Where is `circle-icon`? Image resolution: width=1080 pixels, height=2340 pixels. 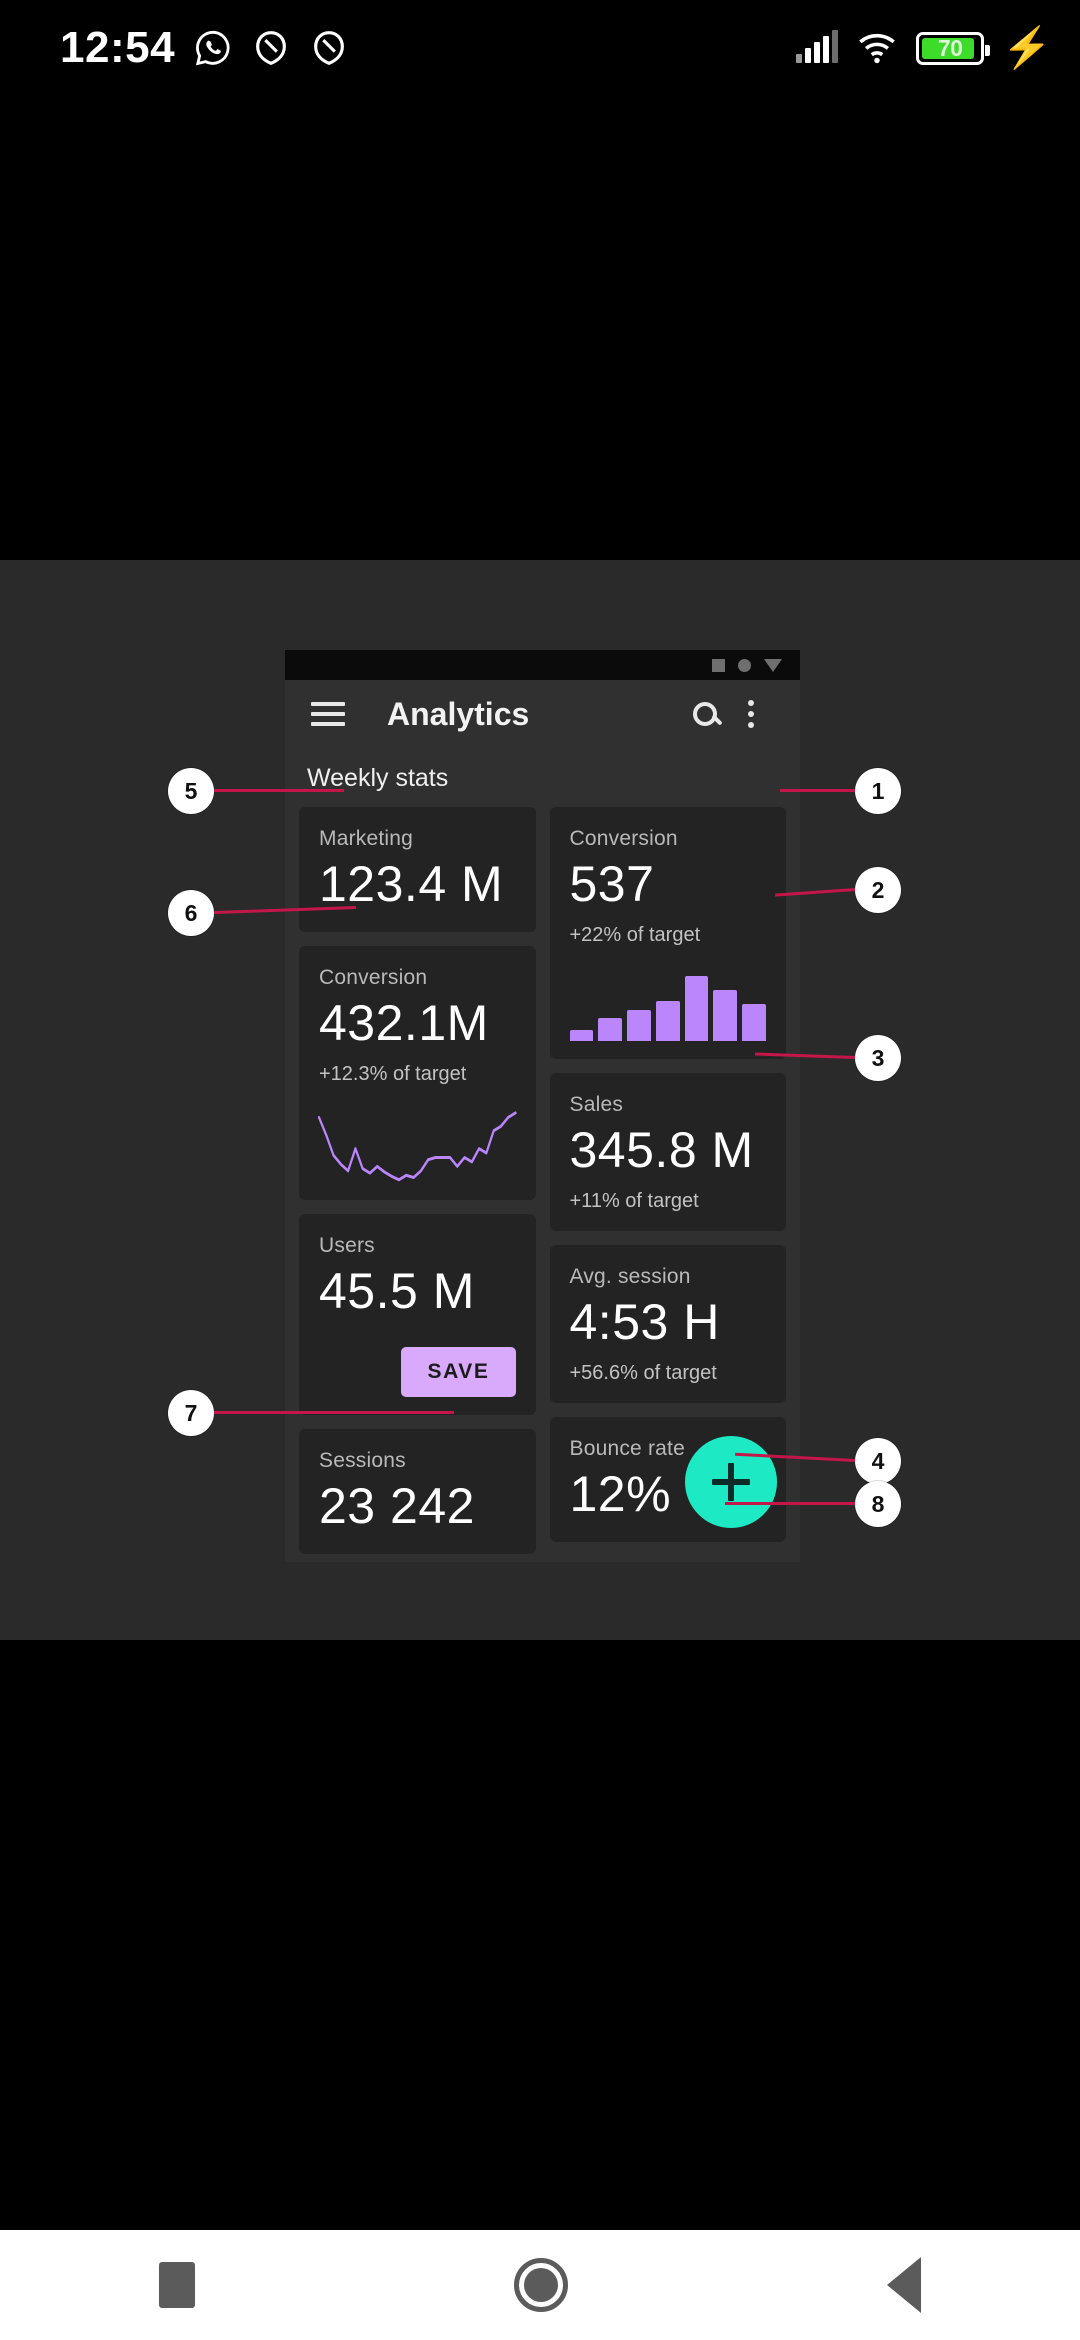
circle-icon is located at coordinates (744, 665).